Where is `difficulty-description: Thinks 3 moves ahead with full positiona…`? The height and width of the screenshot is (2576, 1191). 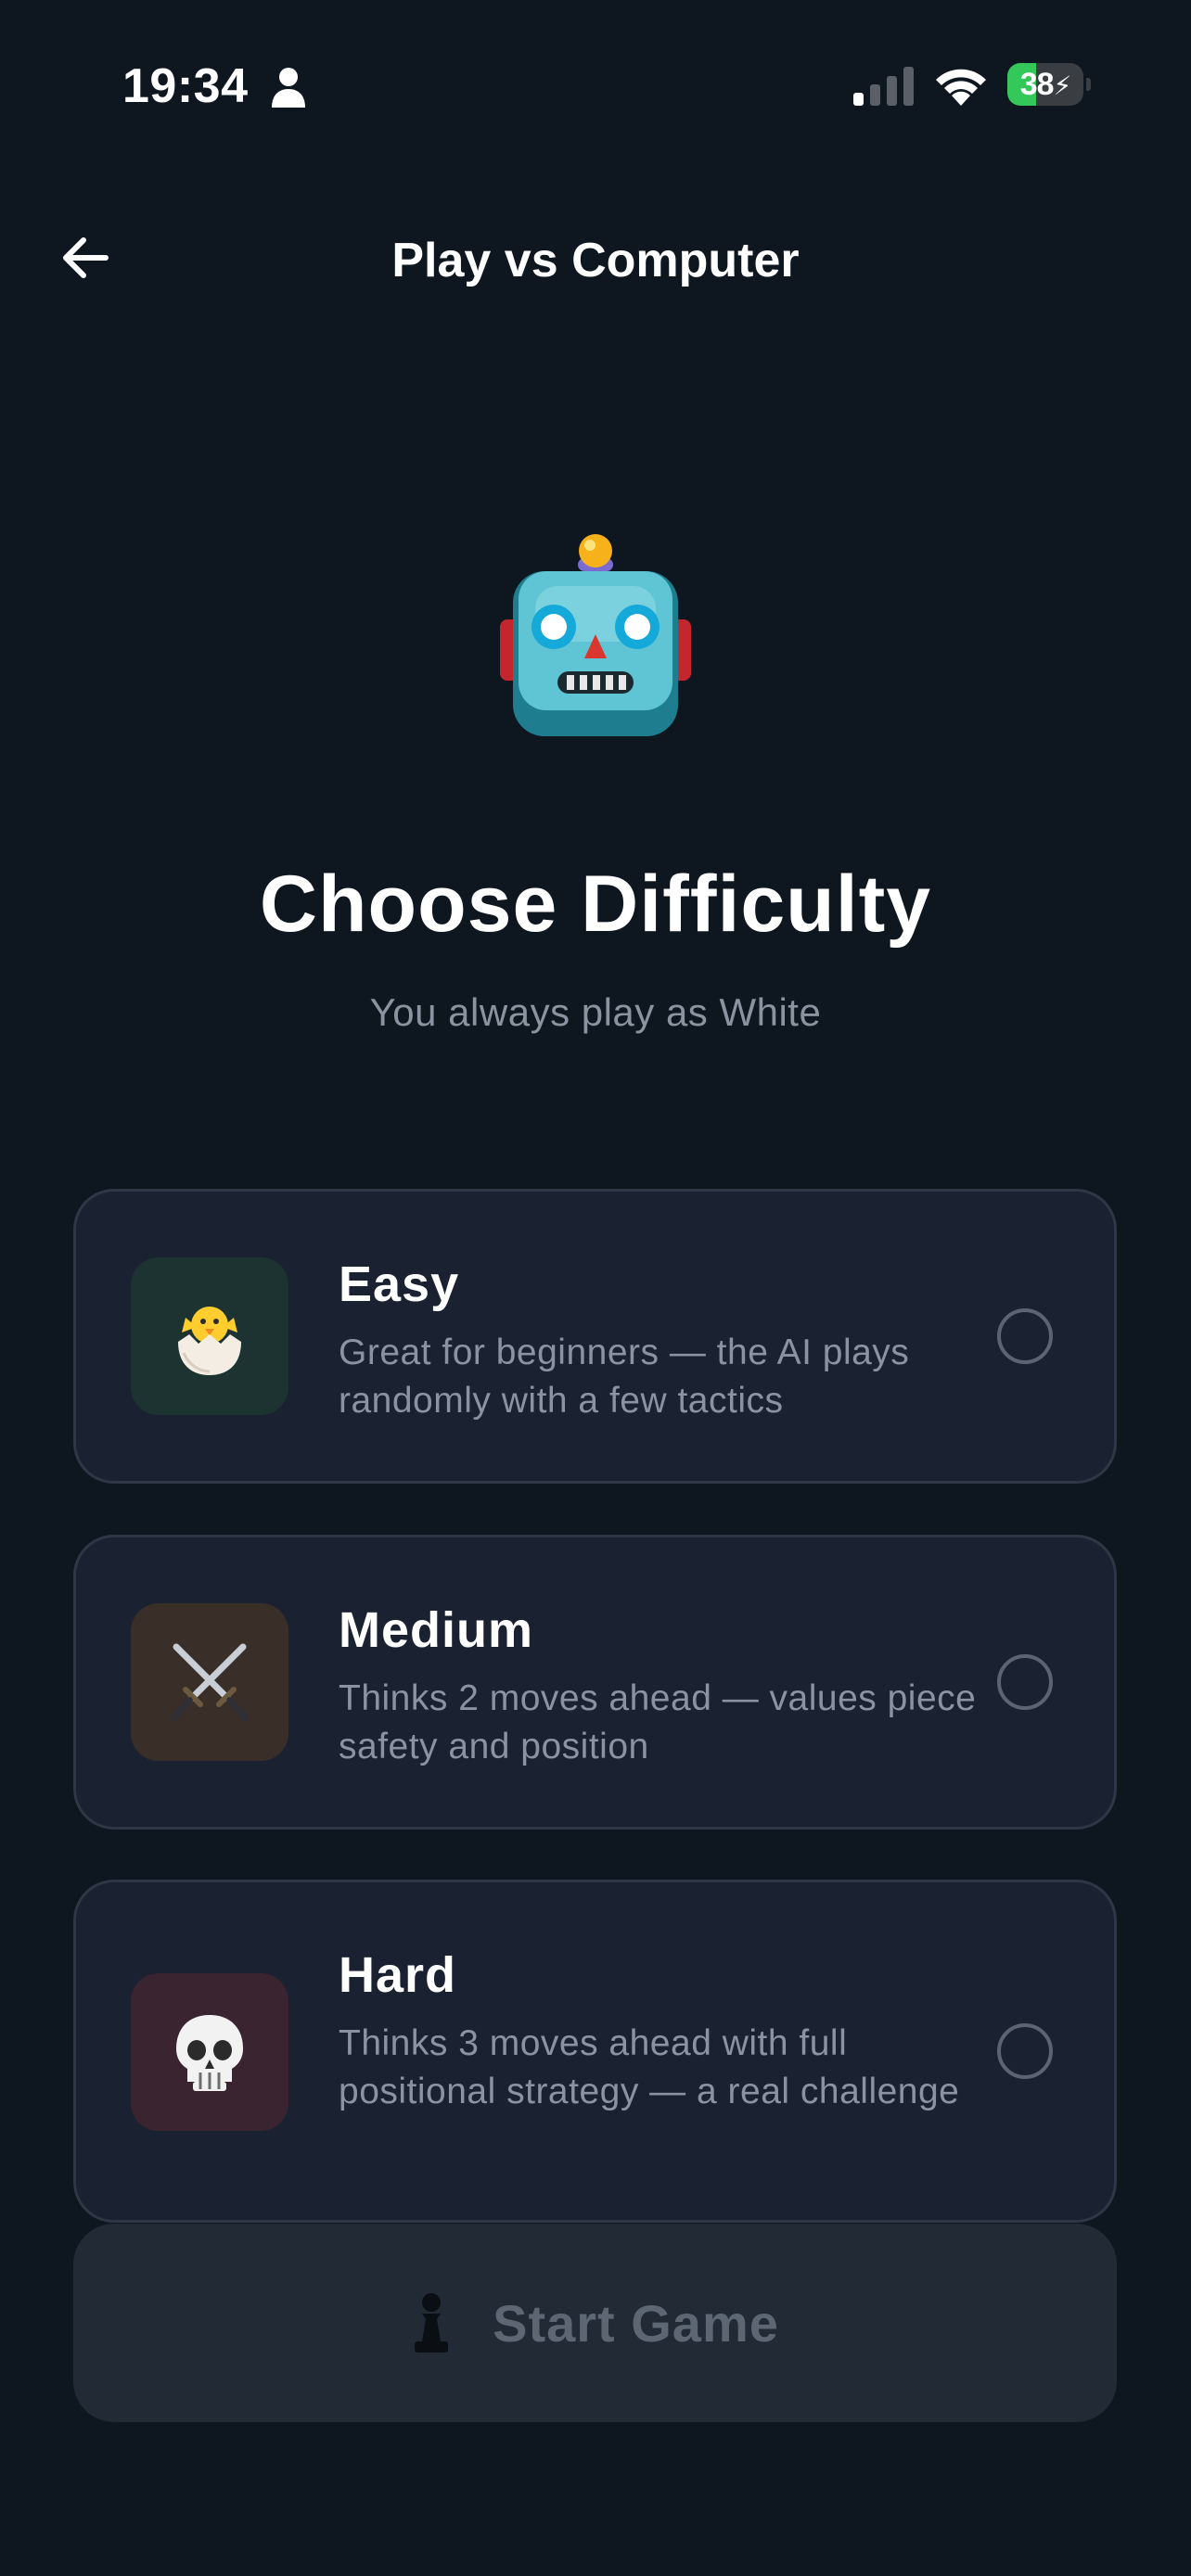 difficulty-description: Thinks 3 moves ahead with full positiona… is located at coordinates (649, 2067).